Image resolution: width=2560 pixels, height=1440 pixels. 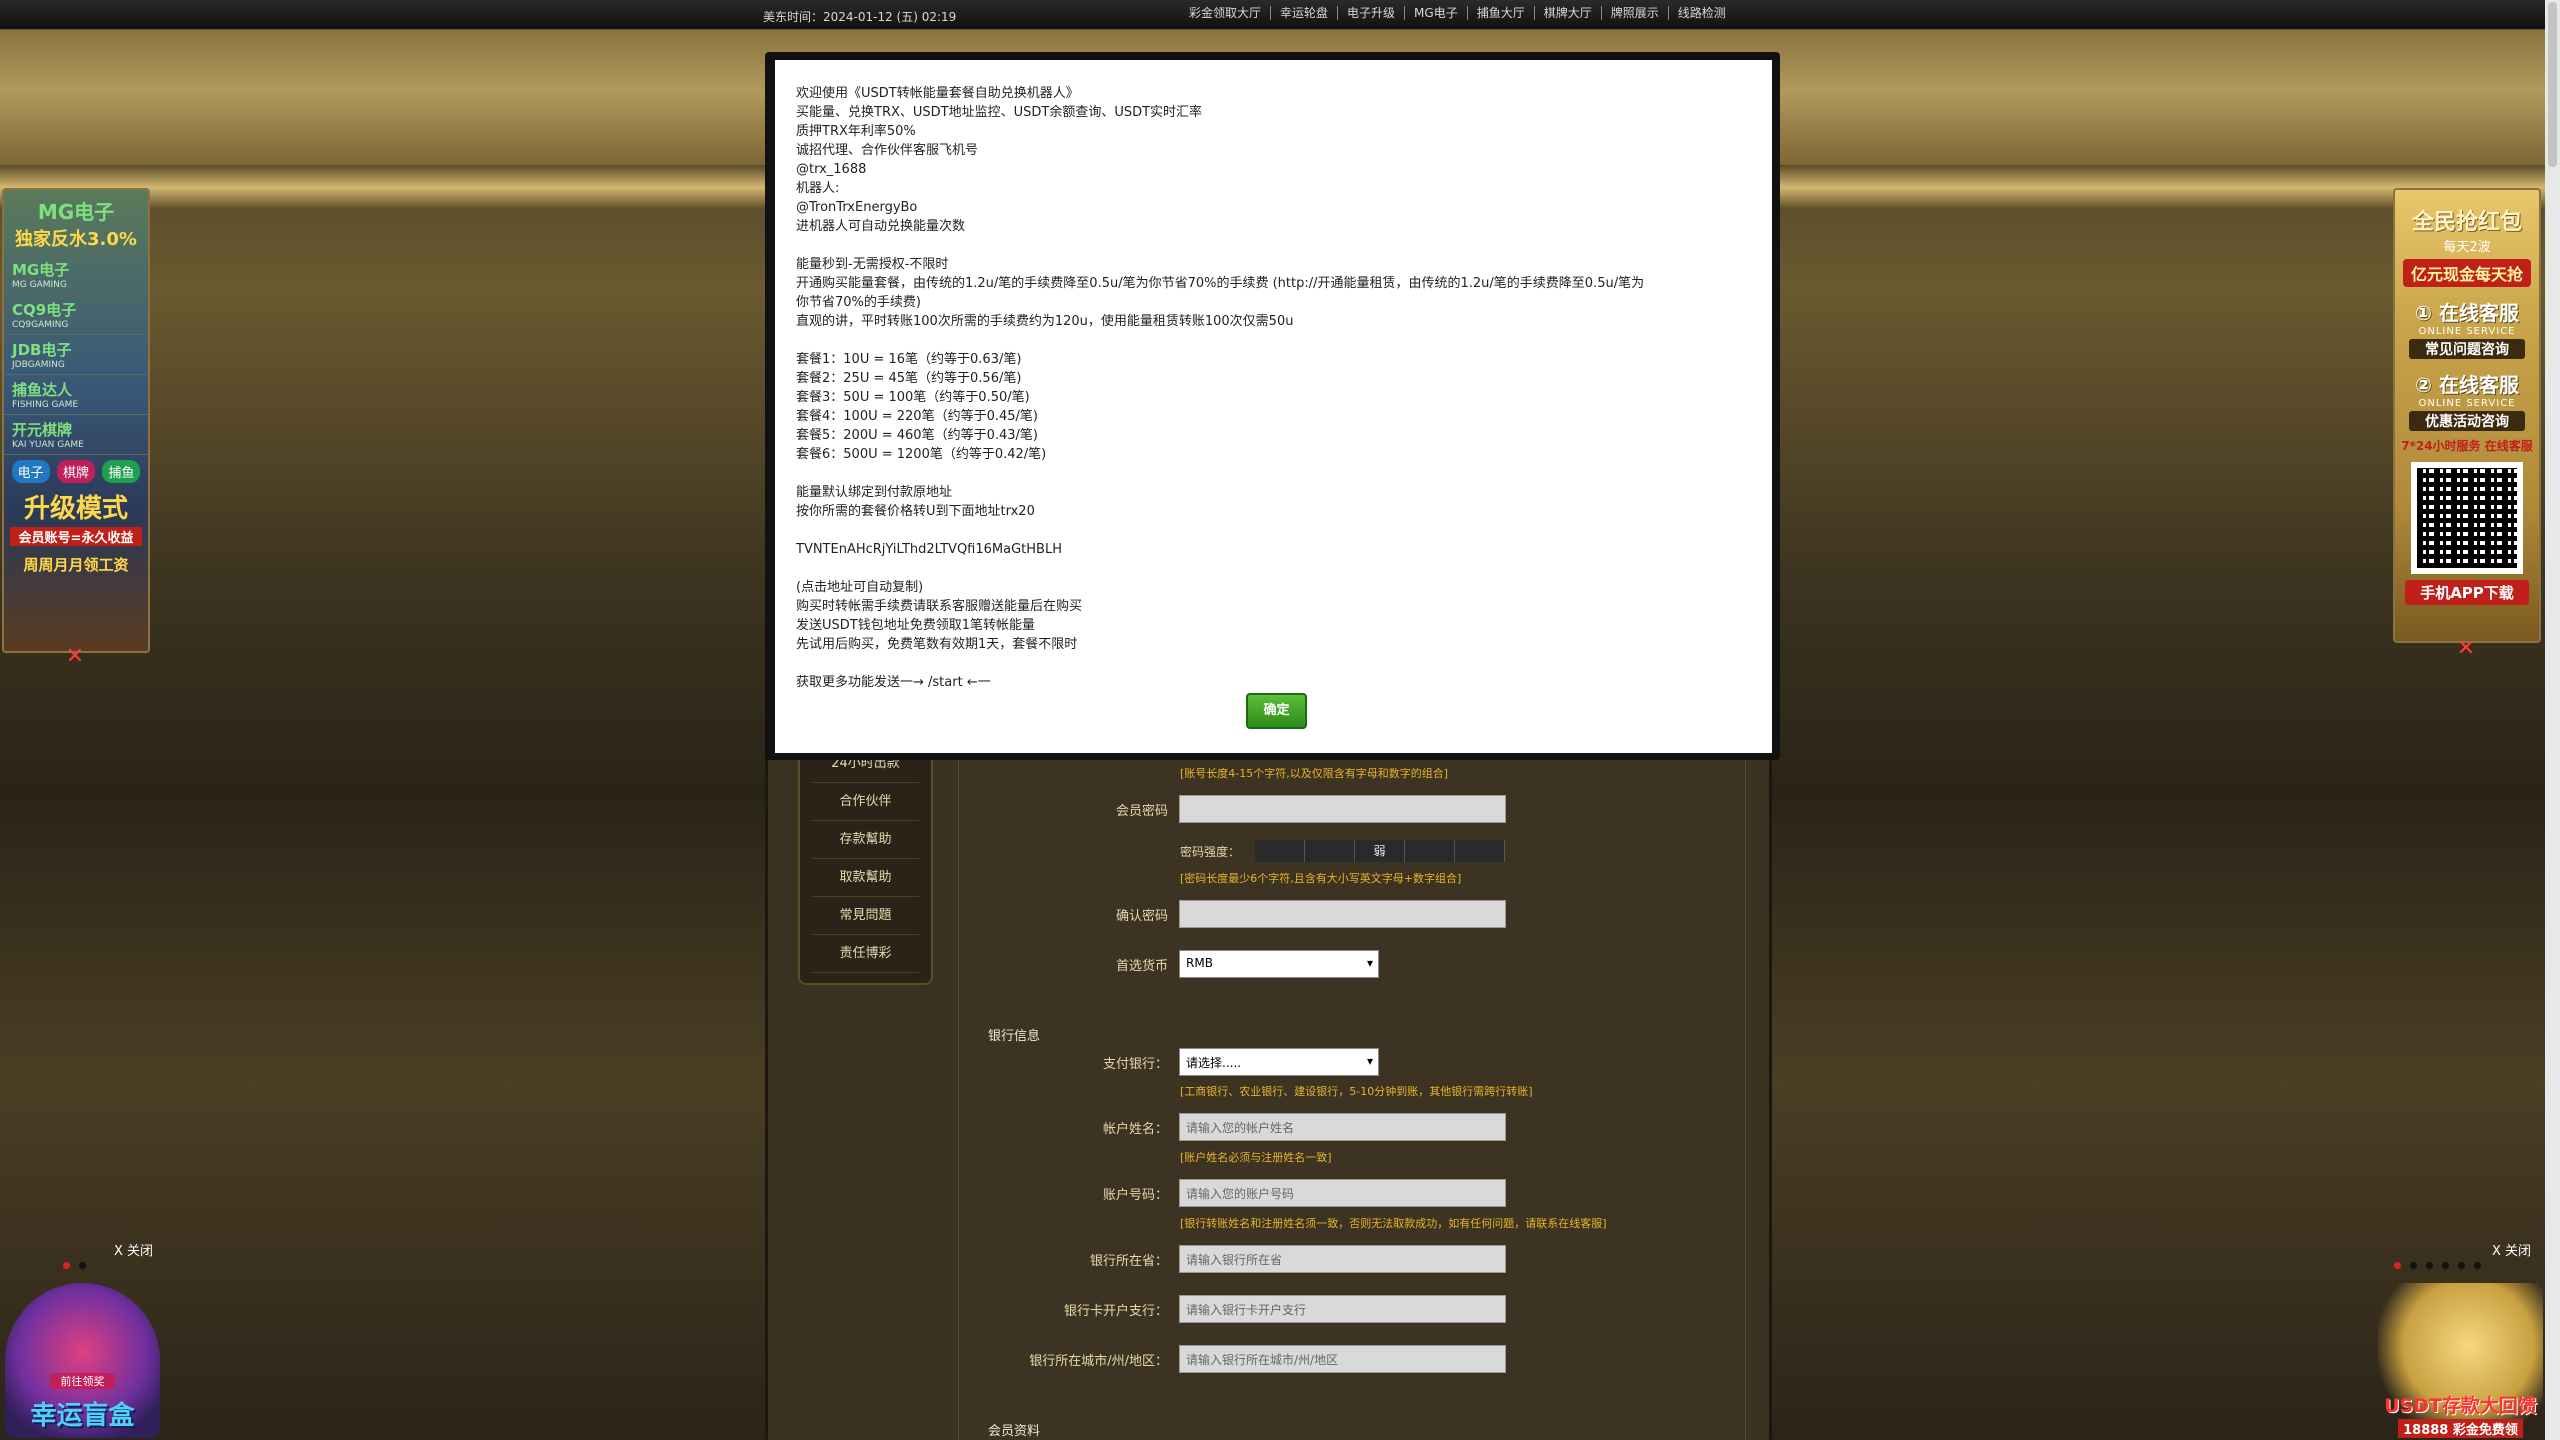 What do you see at coordinates (76, 395) in the screenshot?
I see `float-left-game: 捕鱼达人 FISHING GAME` at bounding box center [76, 395].